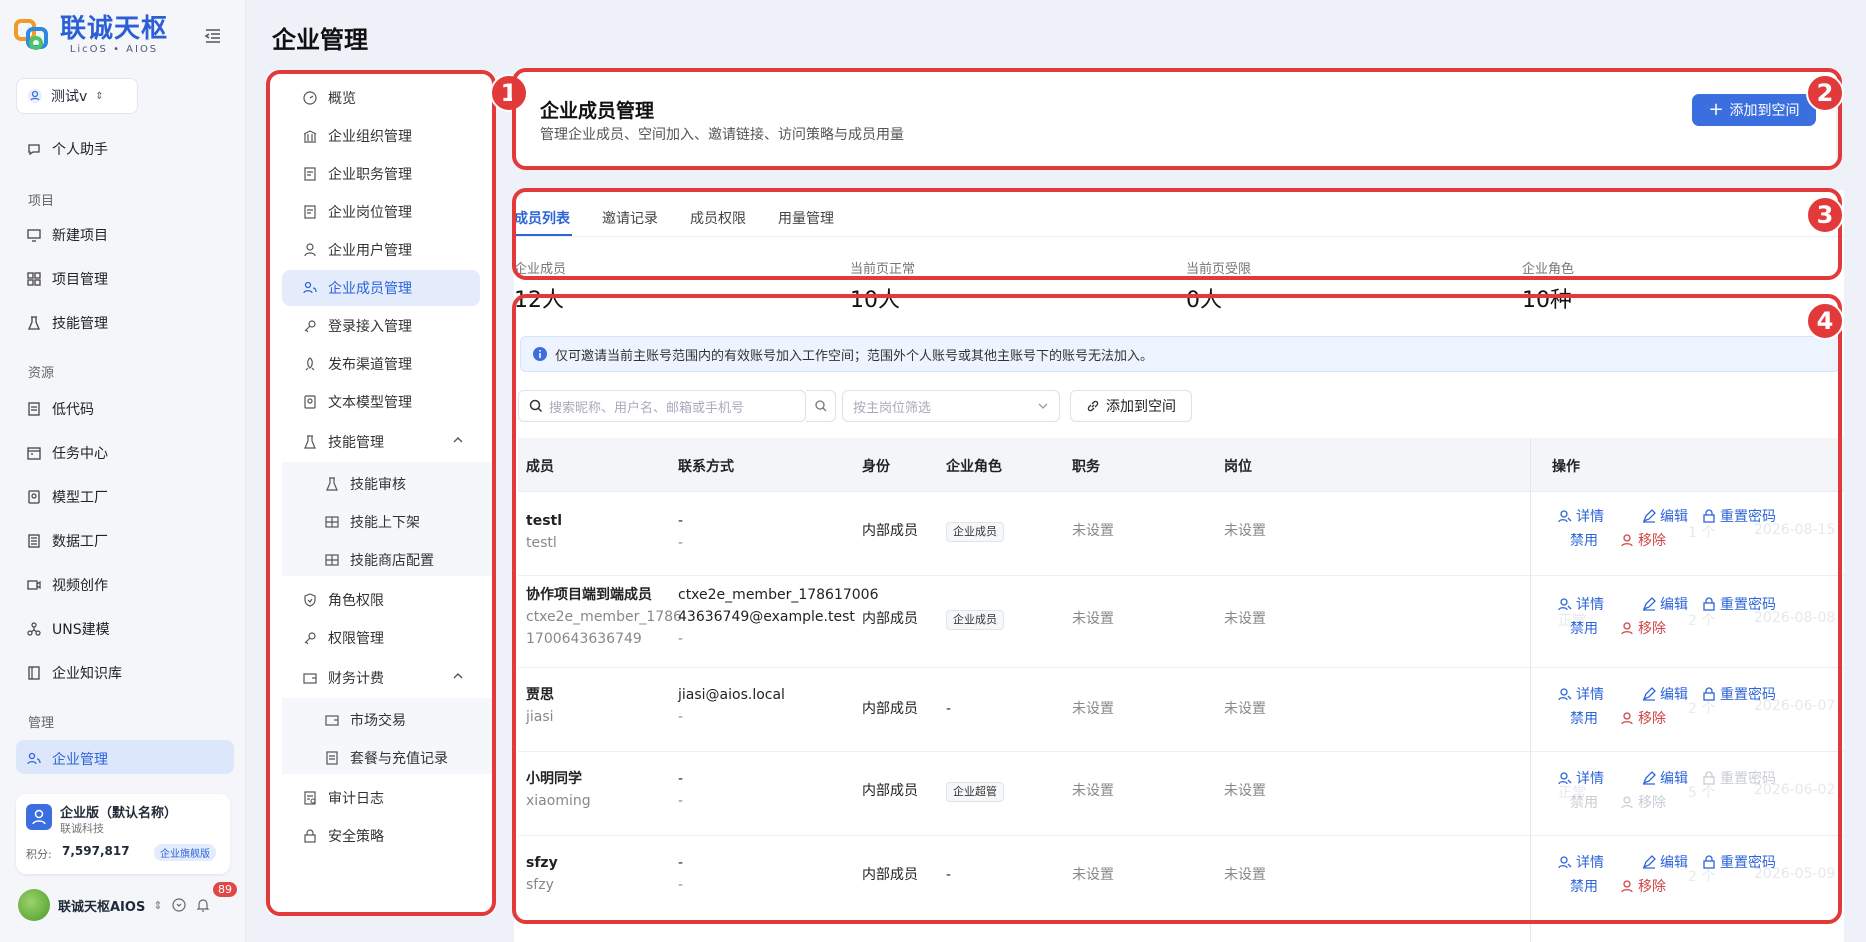 This screenshot has height=942, width=1866. I want to click on sidebar-item-lowcode: 低代码, so click(60, 409).